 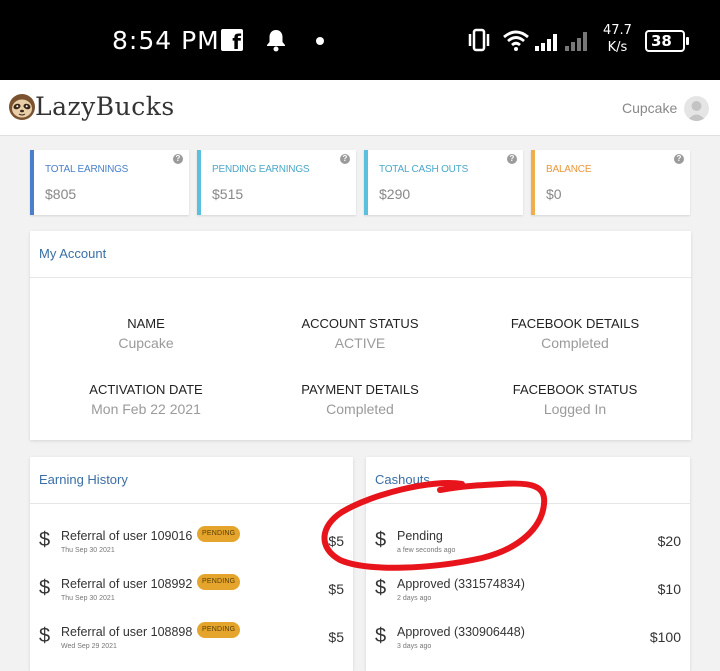 What do you see at coordinates (516, 40) in the screenshot?
I see `wifi-icon` at bounding box center [516, 40].